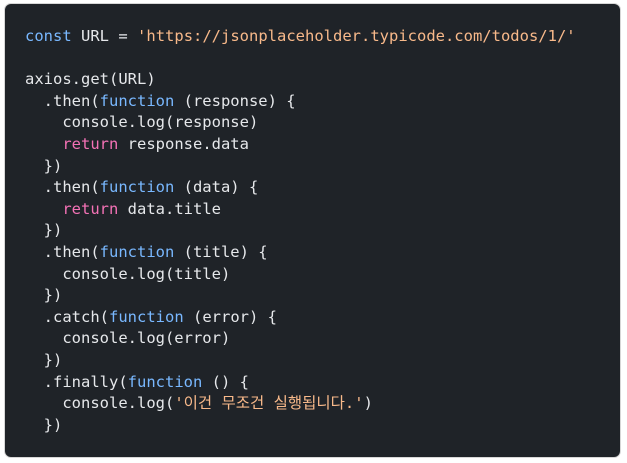 The height and width of the screenshot is (463, 627). I want to click on code-text-token: ), so click(368, 403).